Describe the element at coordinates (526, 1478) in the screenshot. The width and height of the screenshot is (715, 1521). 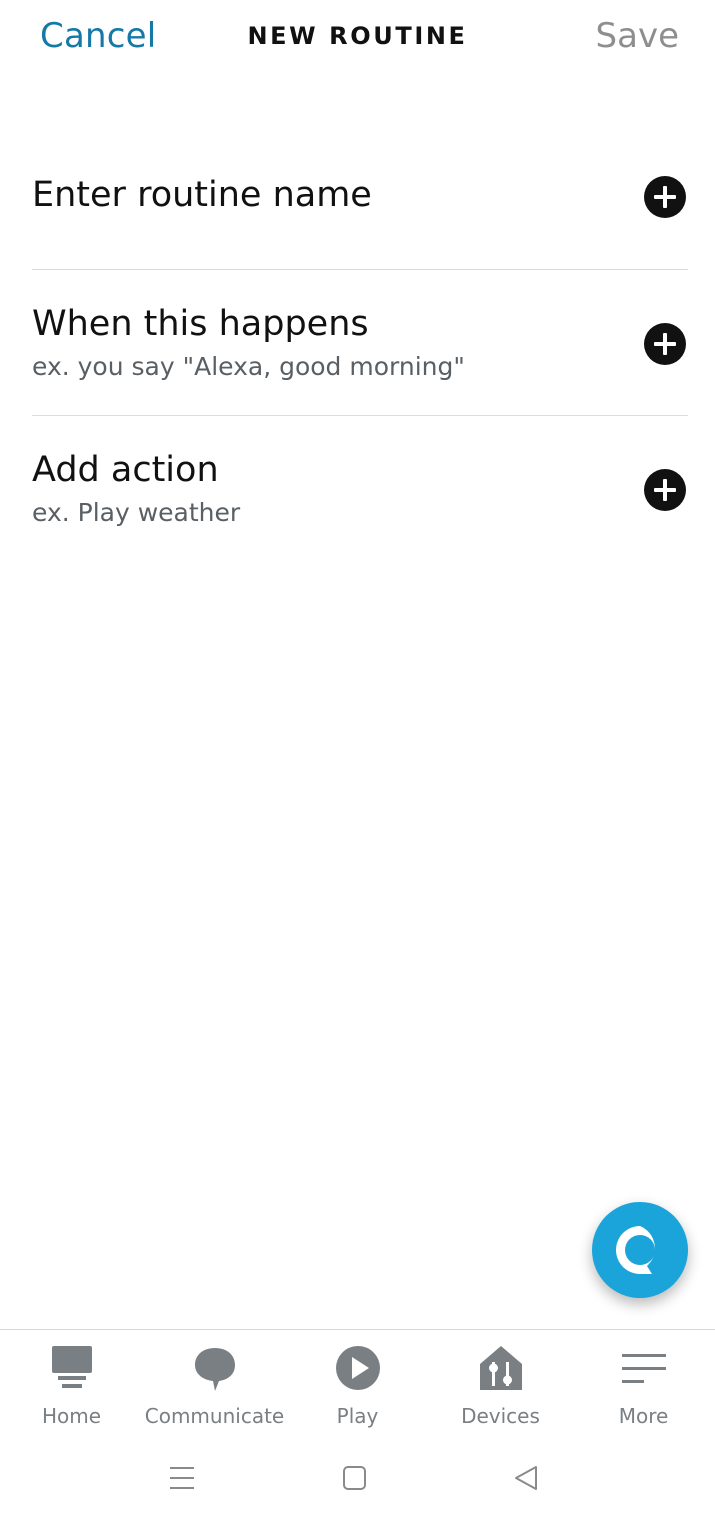
I see `back-triangle-icon` at that location.